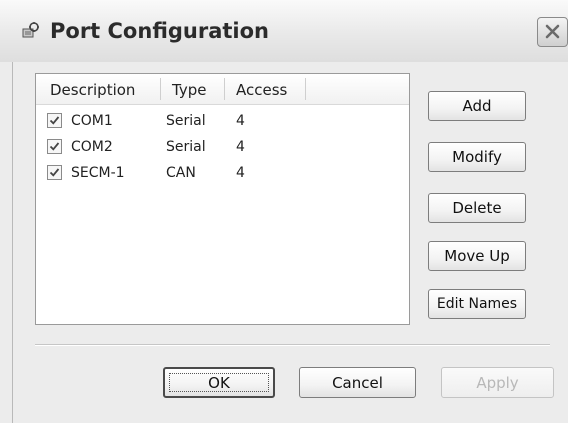  What do you see at coordinates (477, 256) in the screenshot?
I see `move-up-button: Move Up` at bounding box center [477, 256].